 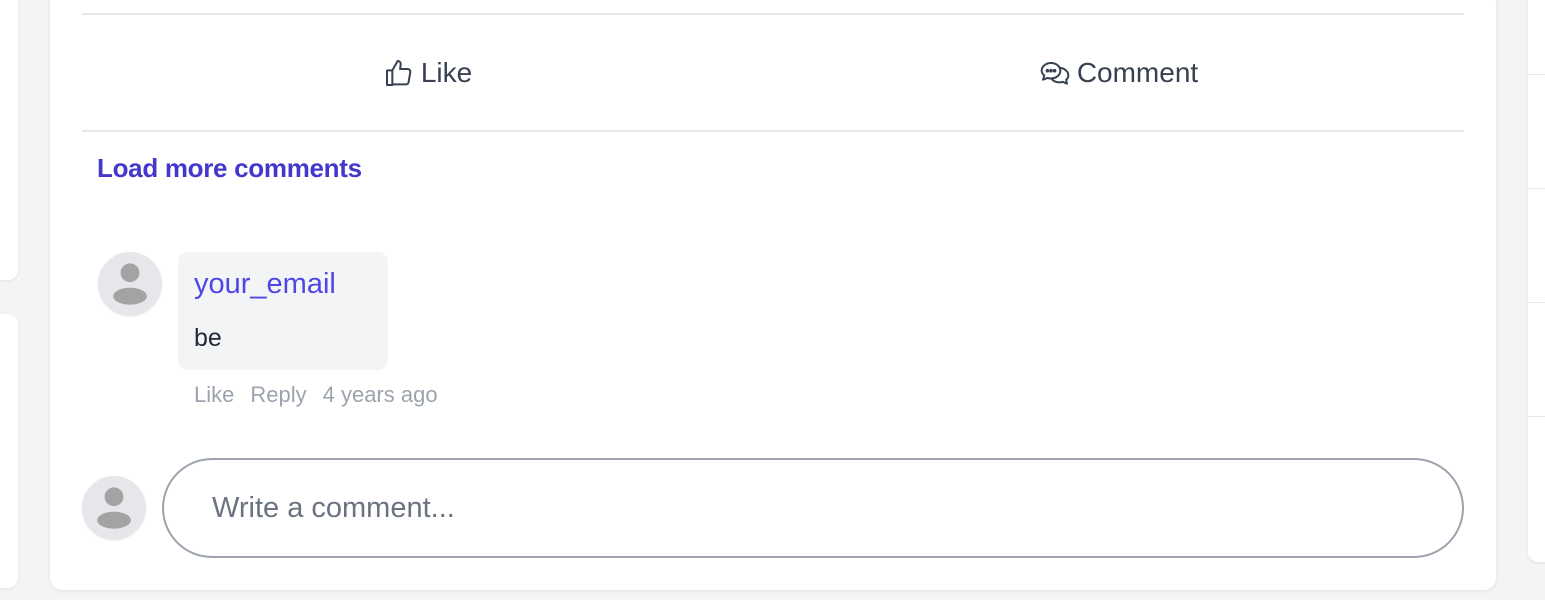 What do you see at coordinates (1137, 72) in the screenshot?
I see `comment-button-label: Comment` at bounding box center [1137, 72].